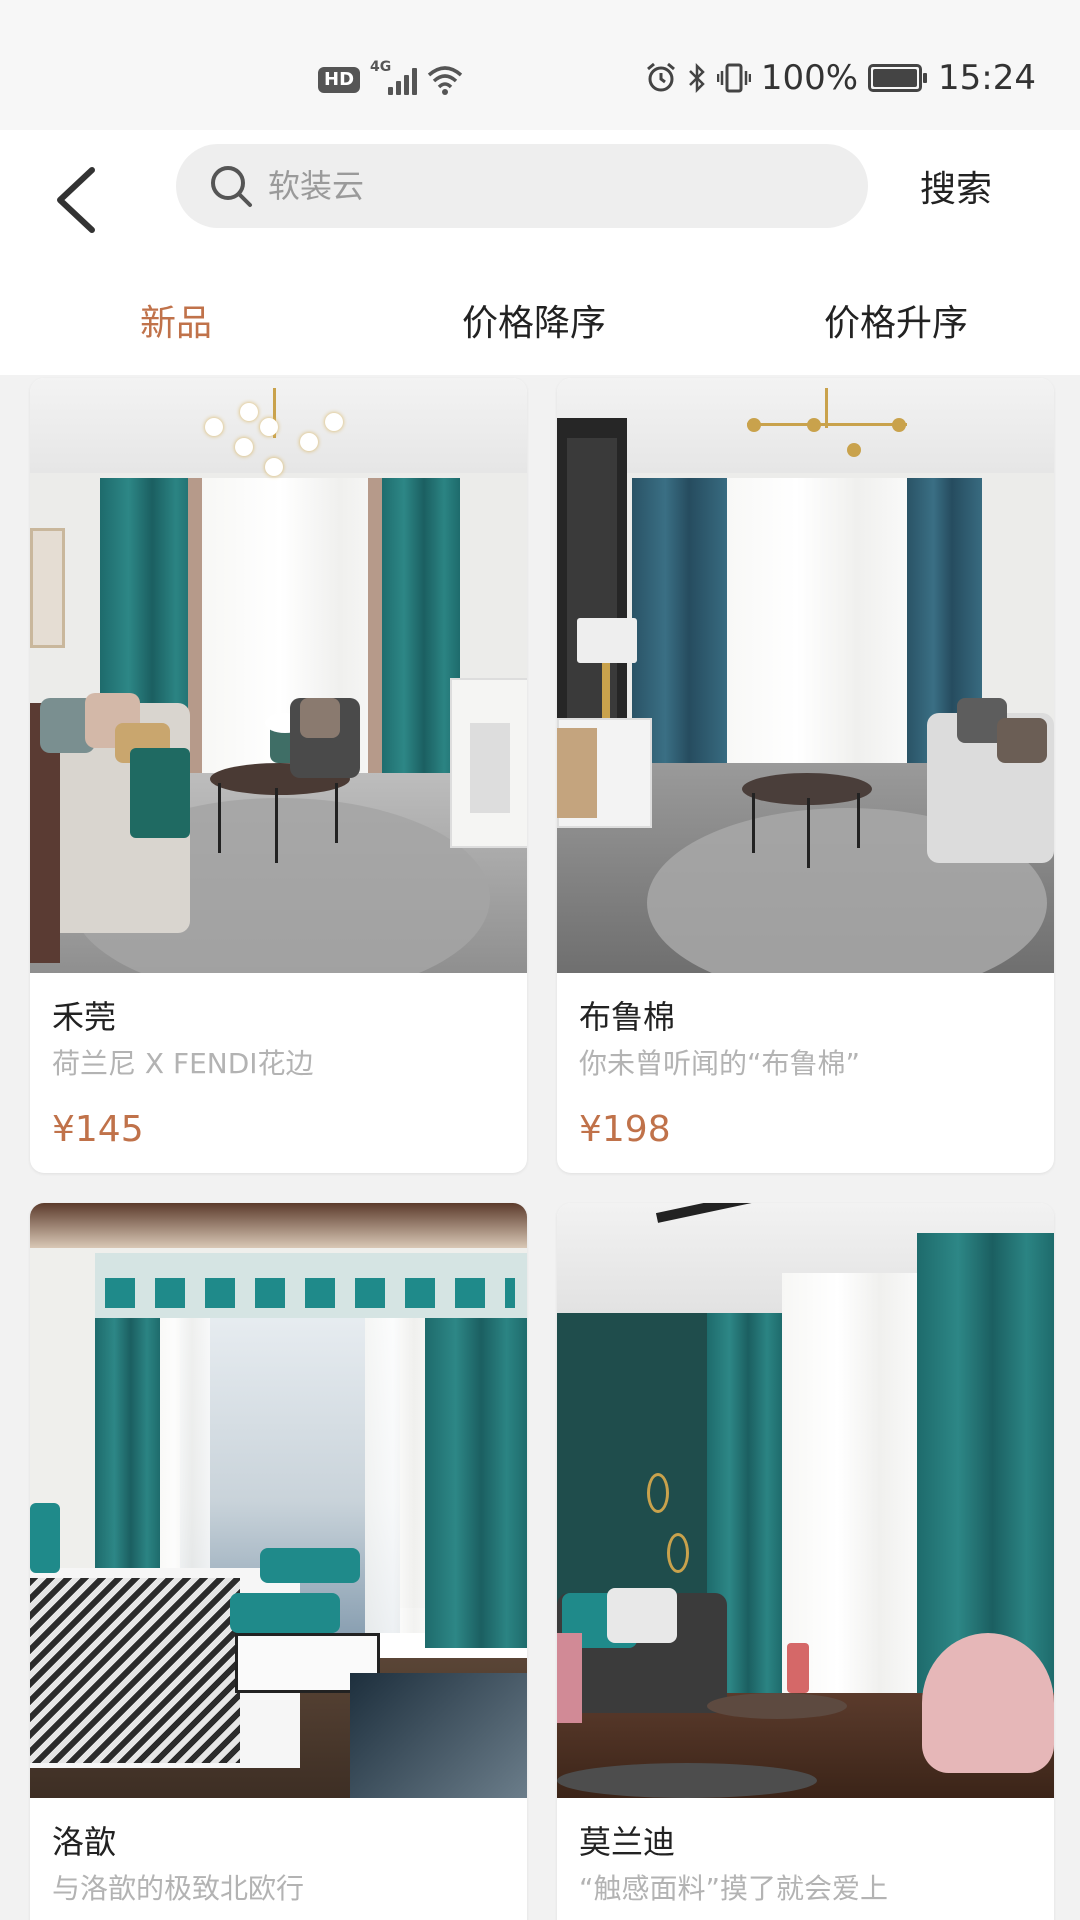  Describe the element at coordinates (180, 320) in the screenshot. I see `tab-newest: 新品` at that location.